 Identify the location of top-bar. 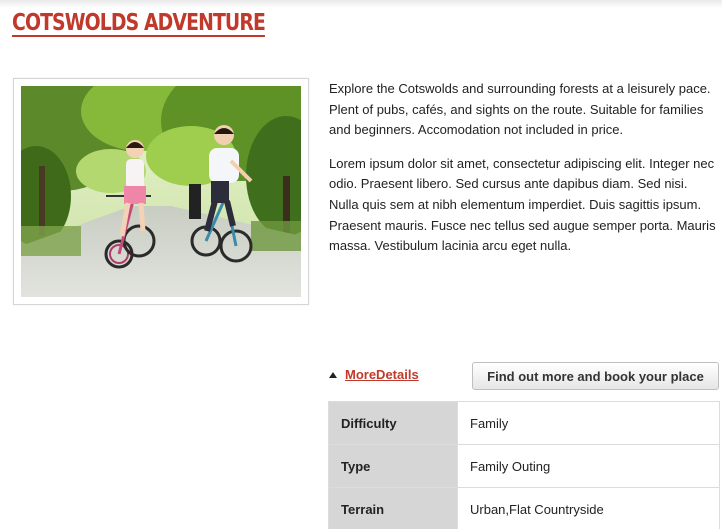
(361, 4).